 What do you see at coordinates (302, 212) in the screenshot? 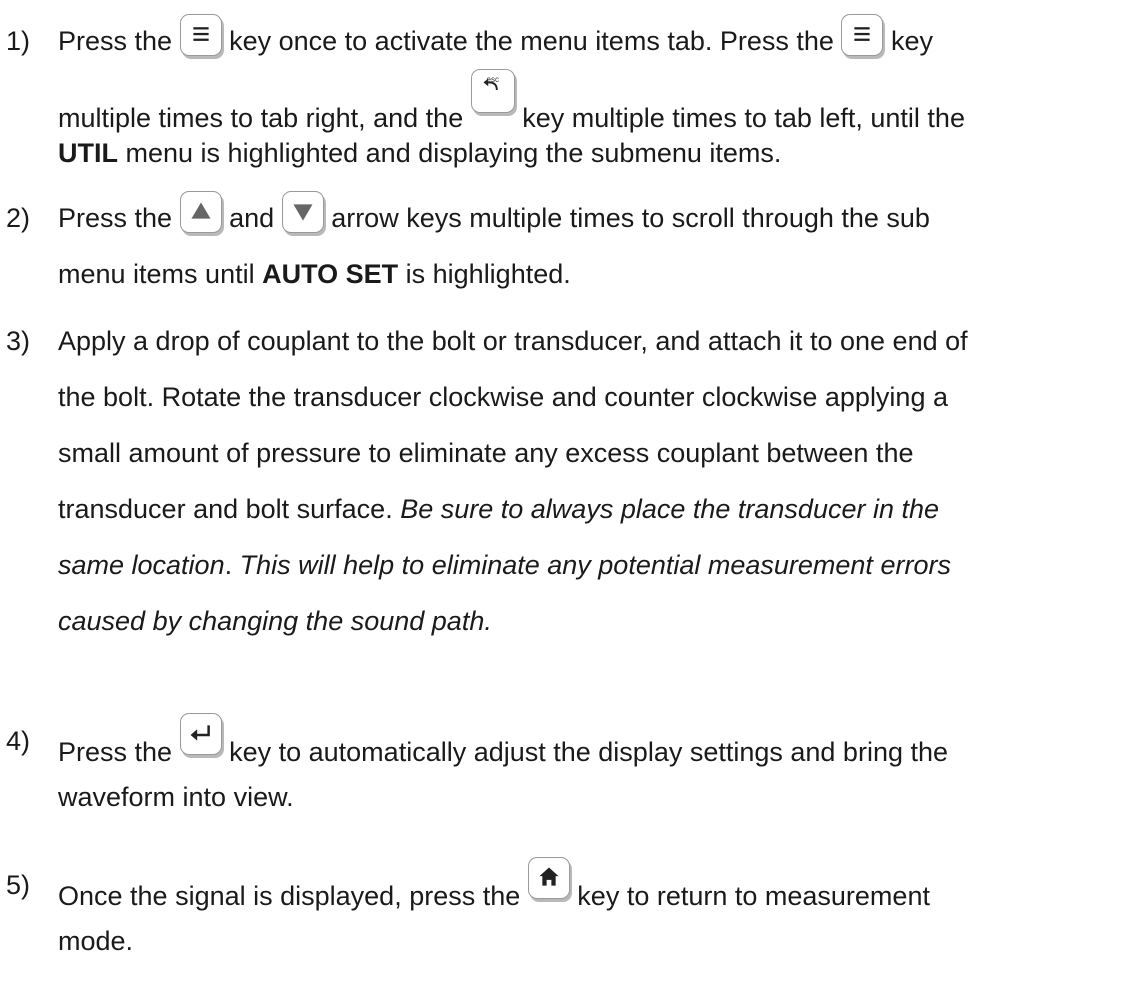
I see `down-arrow-key-icon` at bounding box center [302, 212].